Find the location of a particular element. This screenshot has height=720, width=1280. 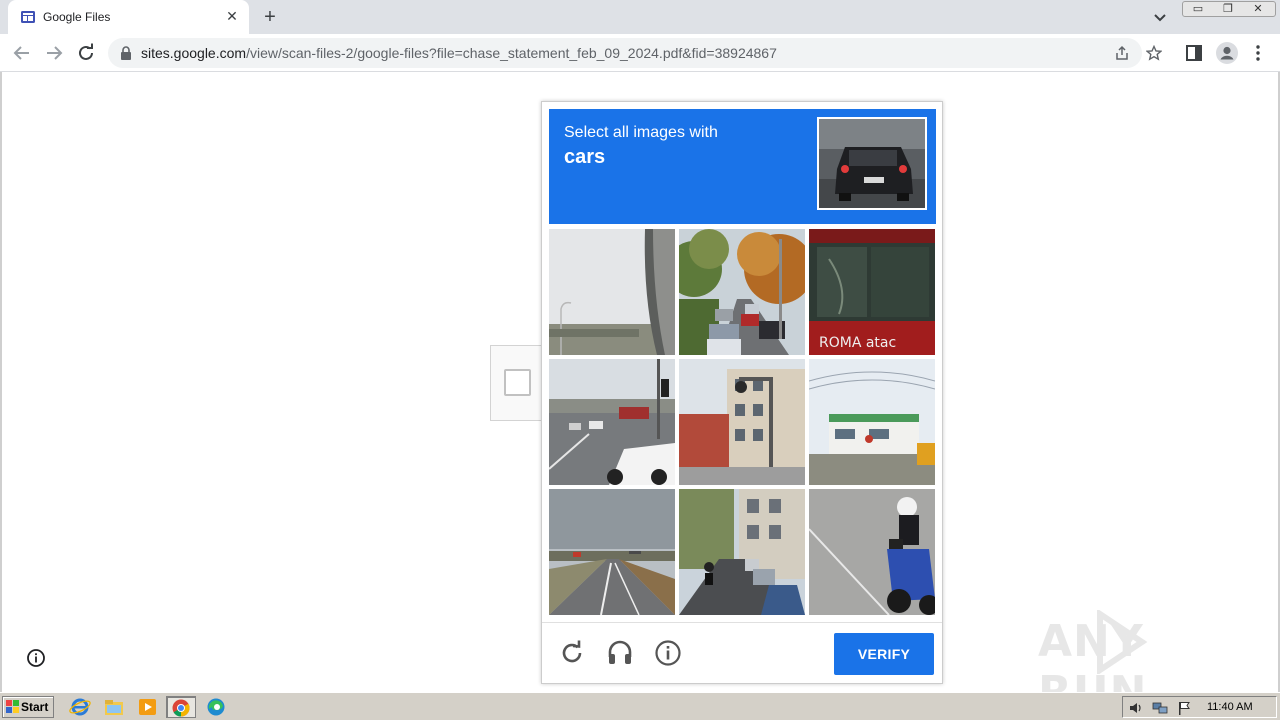

recaptcha-anchor is located at coordinates (516, 383).